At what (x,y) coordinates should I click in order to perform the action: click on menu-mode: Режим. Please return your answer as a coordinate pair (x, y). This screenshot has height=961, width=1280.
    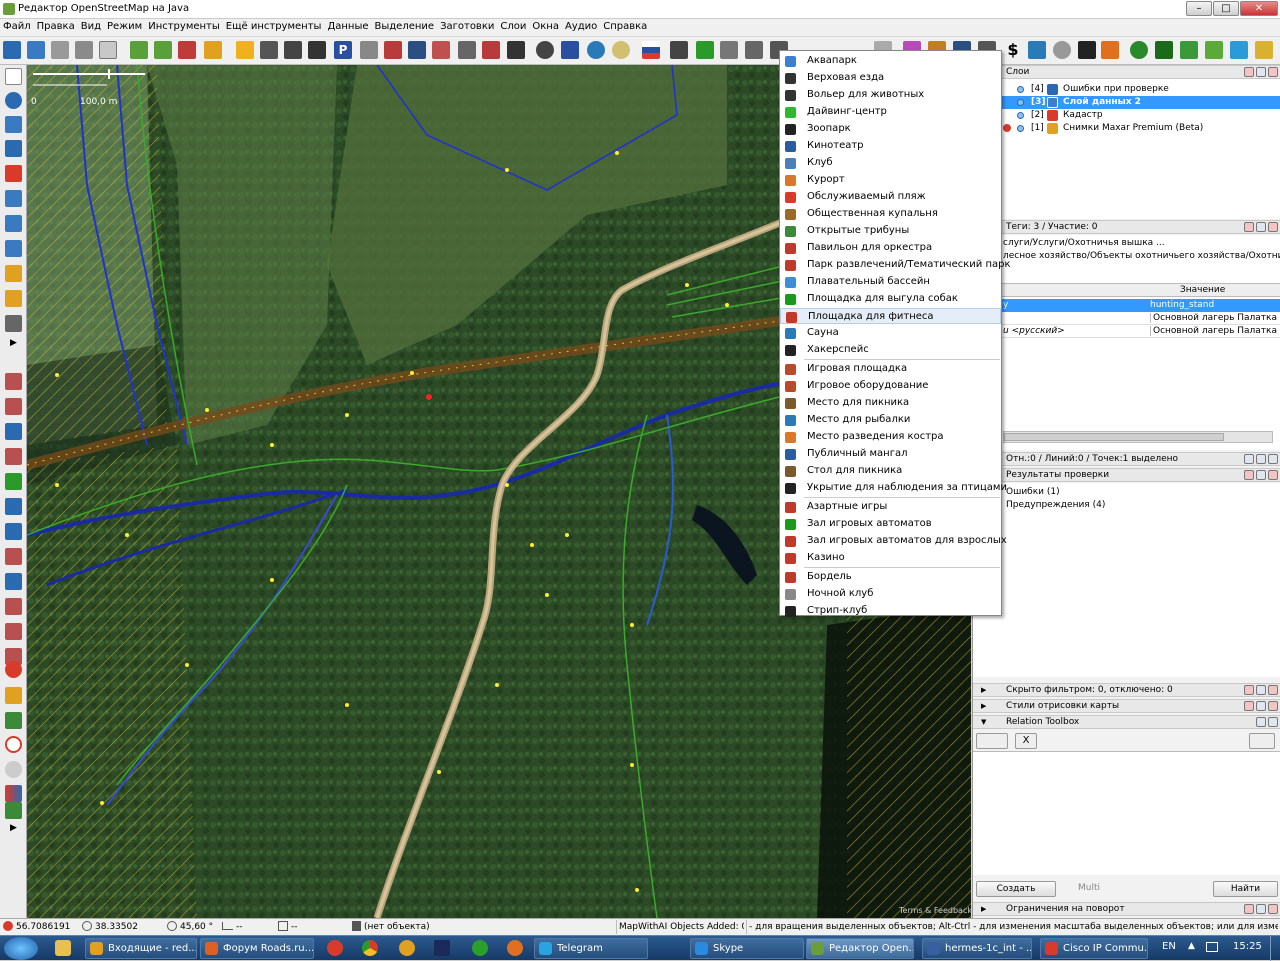
    Looking at the image, I should click on (124, 25).